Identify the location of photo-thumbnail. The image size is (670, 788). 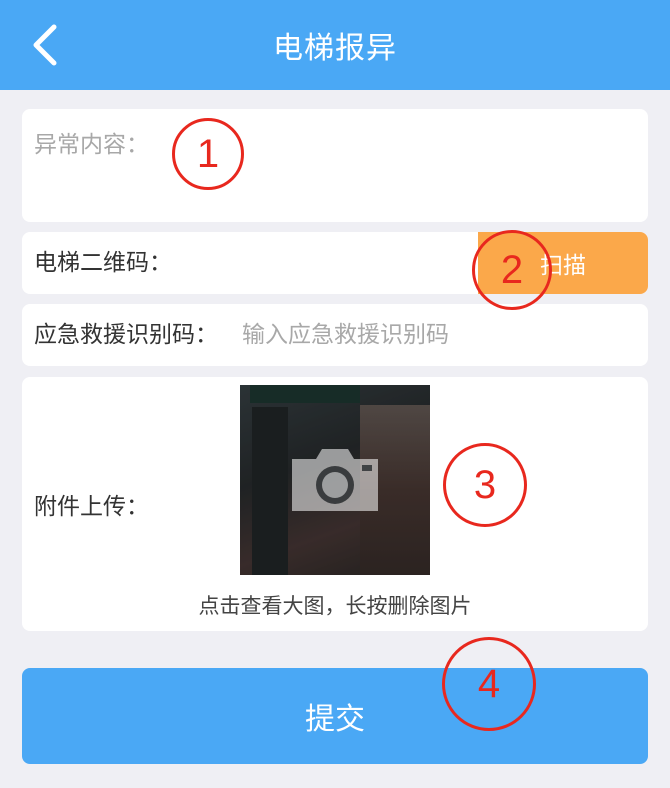
(335, 480).